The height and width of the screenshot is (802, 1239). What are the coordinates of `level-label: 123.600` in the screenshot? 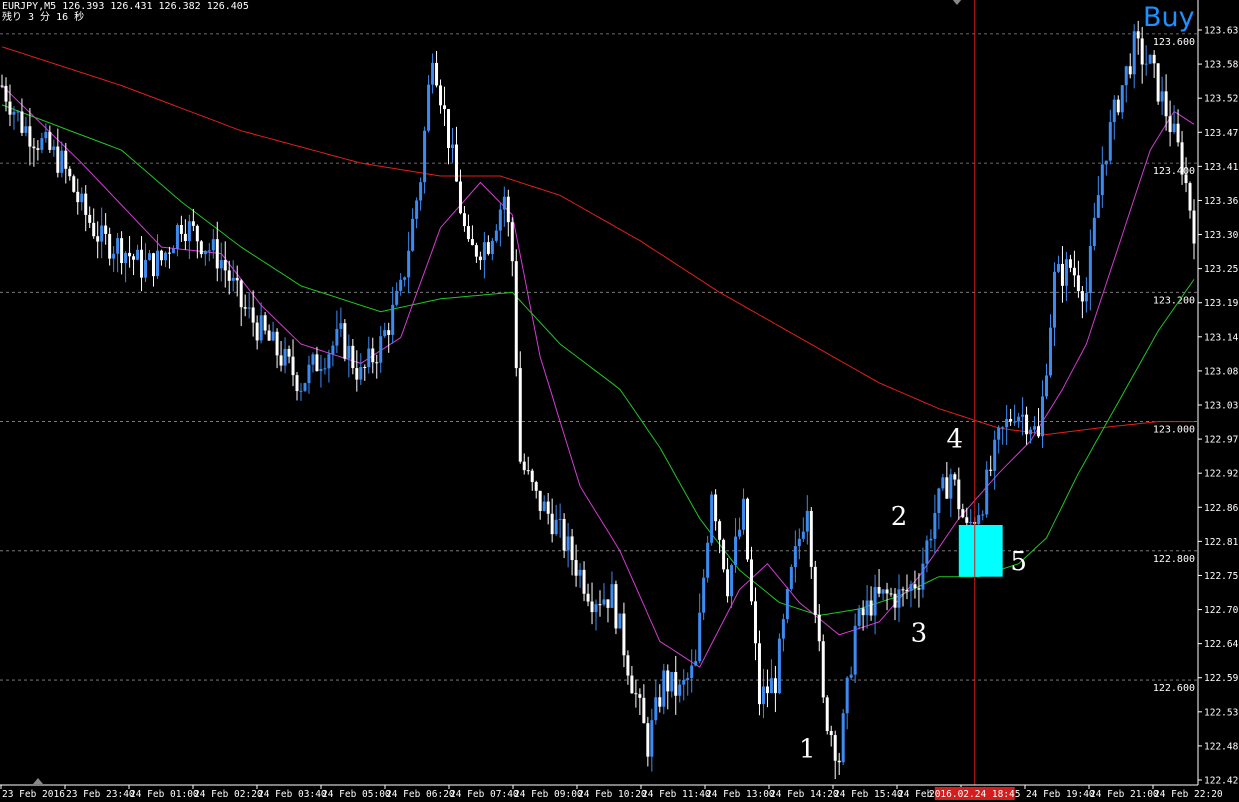 It's located at (1174, 42).